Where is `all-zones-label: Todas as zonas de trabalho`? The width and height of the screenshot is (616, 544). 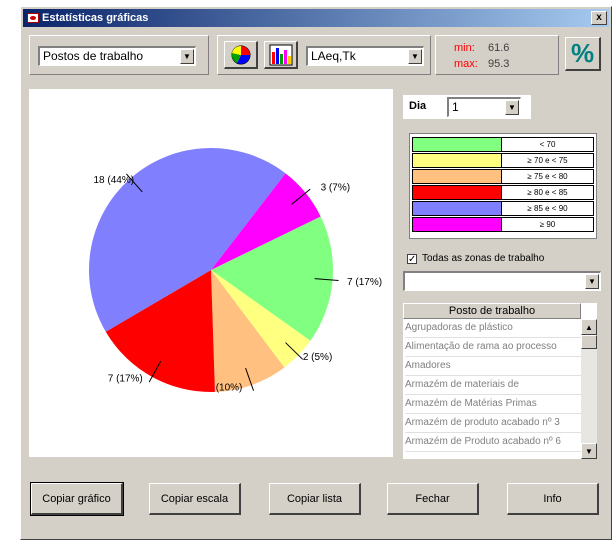 all-zones-label: Todas as zonas de trabalho is located at coordinates (483, 258).